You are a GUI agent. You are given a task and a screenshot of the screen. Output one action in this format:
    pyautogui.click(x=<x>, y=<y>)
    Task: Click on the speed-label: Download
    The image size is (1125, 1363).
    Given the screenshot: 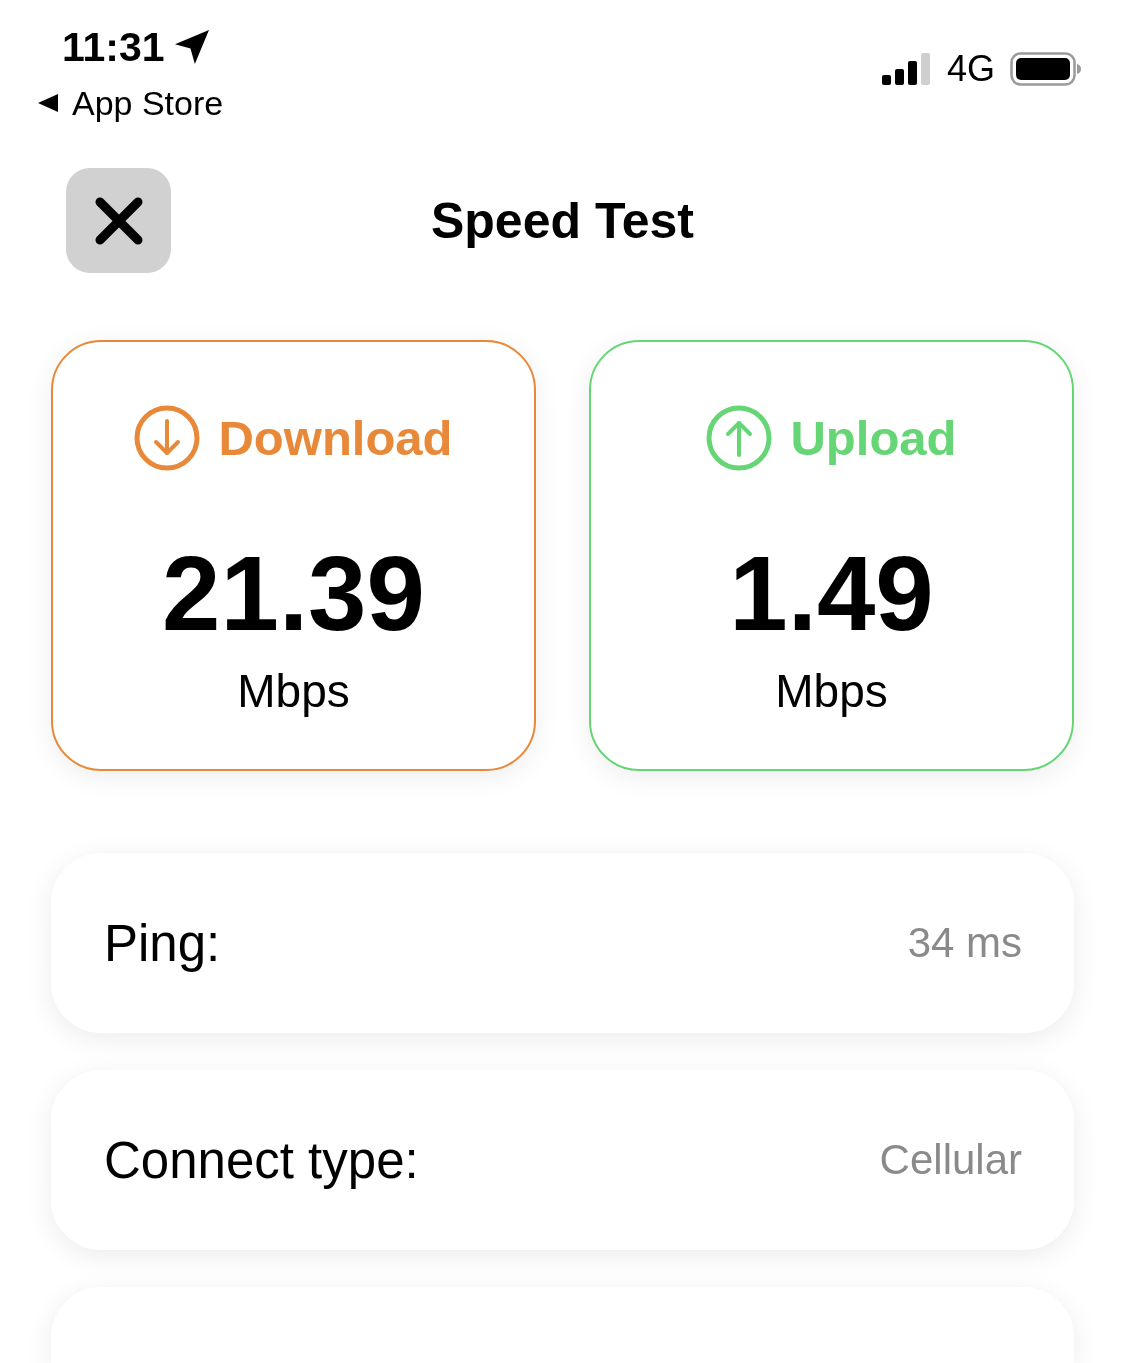 What is the action you would take?
    pyautogui.click(x=335, y=438)
    